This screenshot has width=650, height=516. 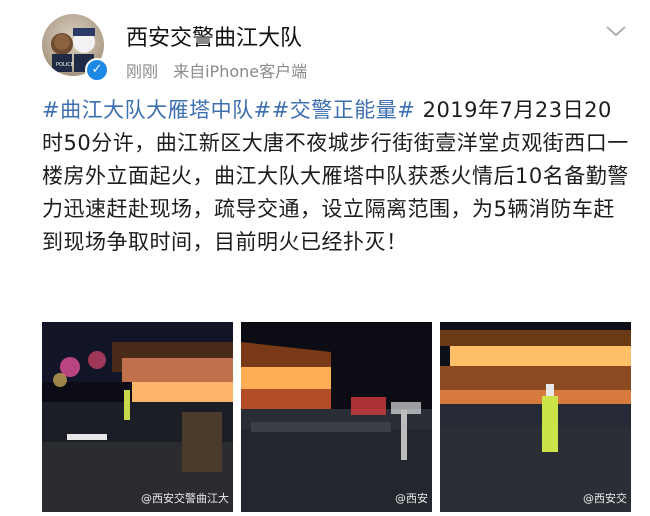 I want to click on photo-watermark: @西安交警曲江大, so click(x=185, y=498).